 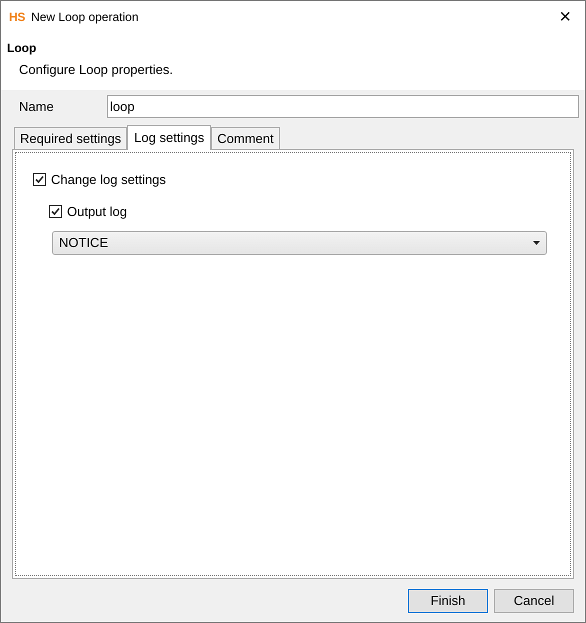 I want to click on header-description: Configure Loop properties., so click(x=96, y=70).